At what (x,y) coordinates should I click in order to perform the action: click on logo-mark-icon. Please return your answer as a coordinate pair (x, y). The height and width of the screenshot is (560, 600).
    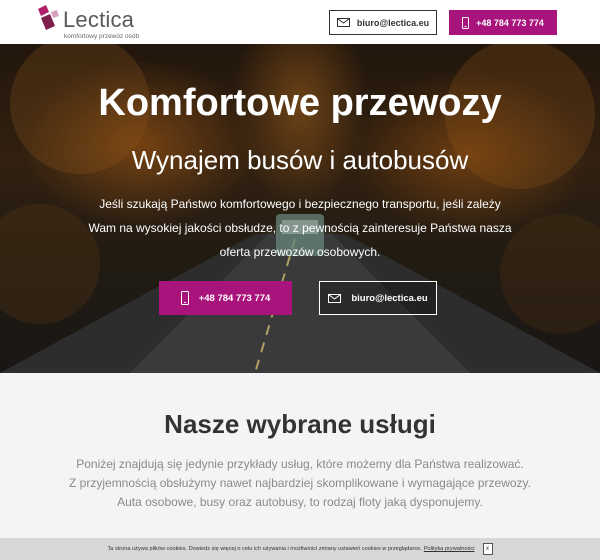
    Looking at the image, I should click on (48, 17).